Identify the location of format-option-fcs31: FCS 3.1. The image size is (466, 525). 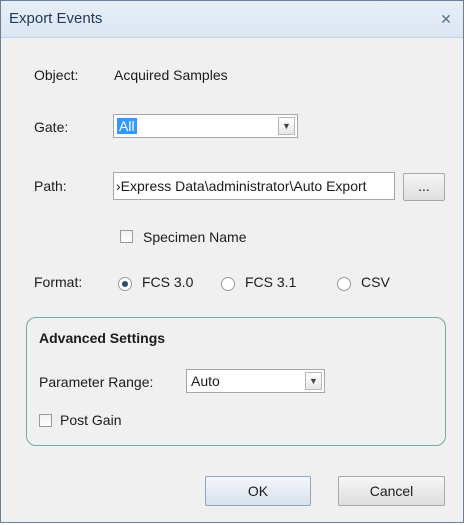
(271, 282).